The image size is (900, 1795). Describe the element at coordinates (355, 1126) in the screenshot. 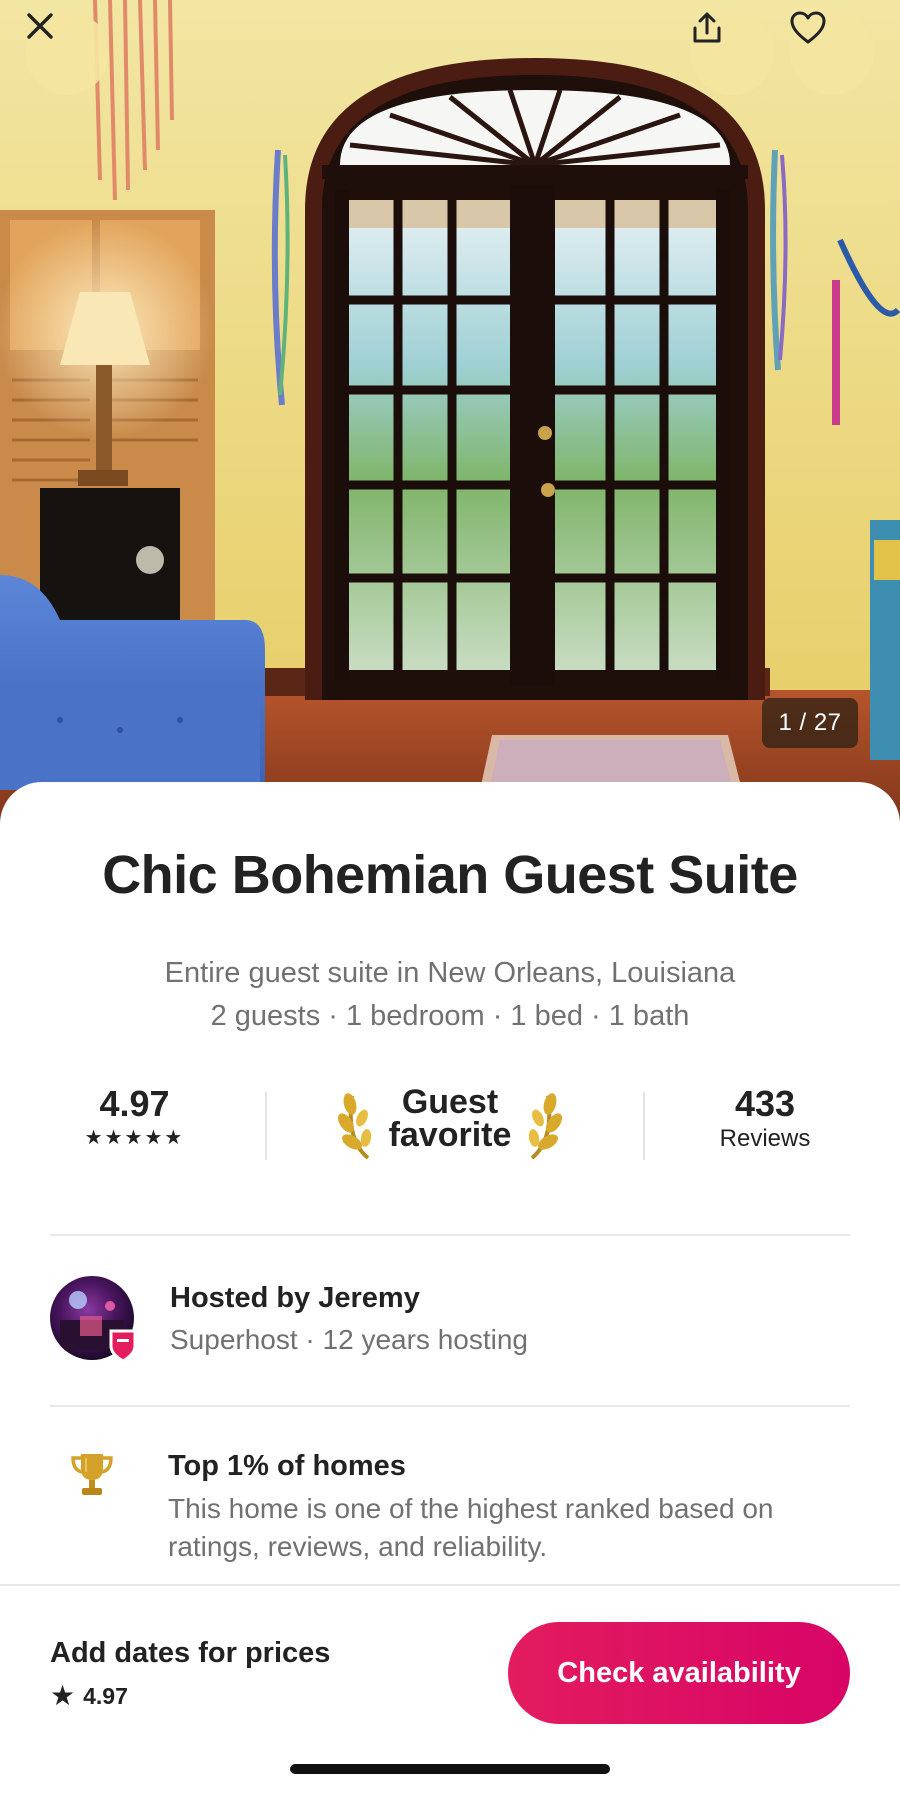

I see `laurel-left-icon` at that location.